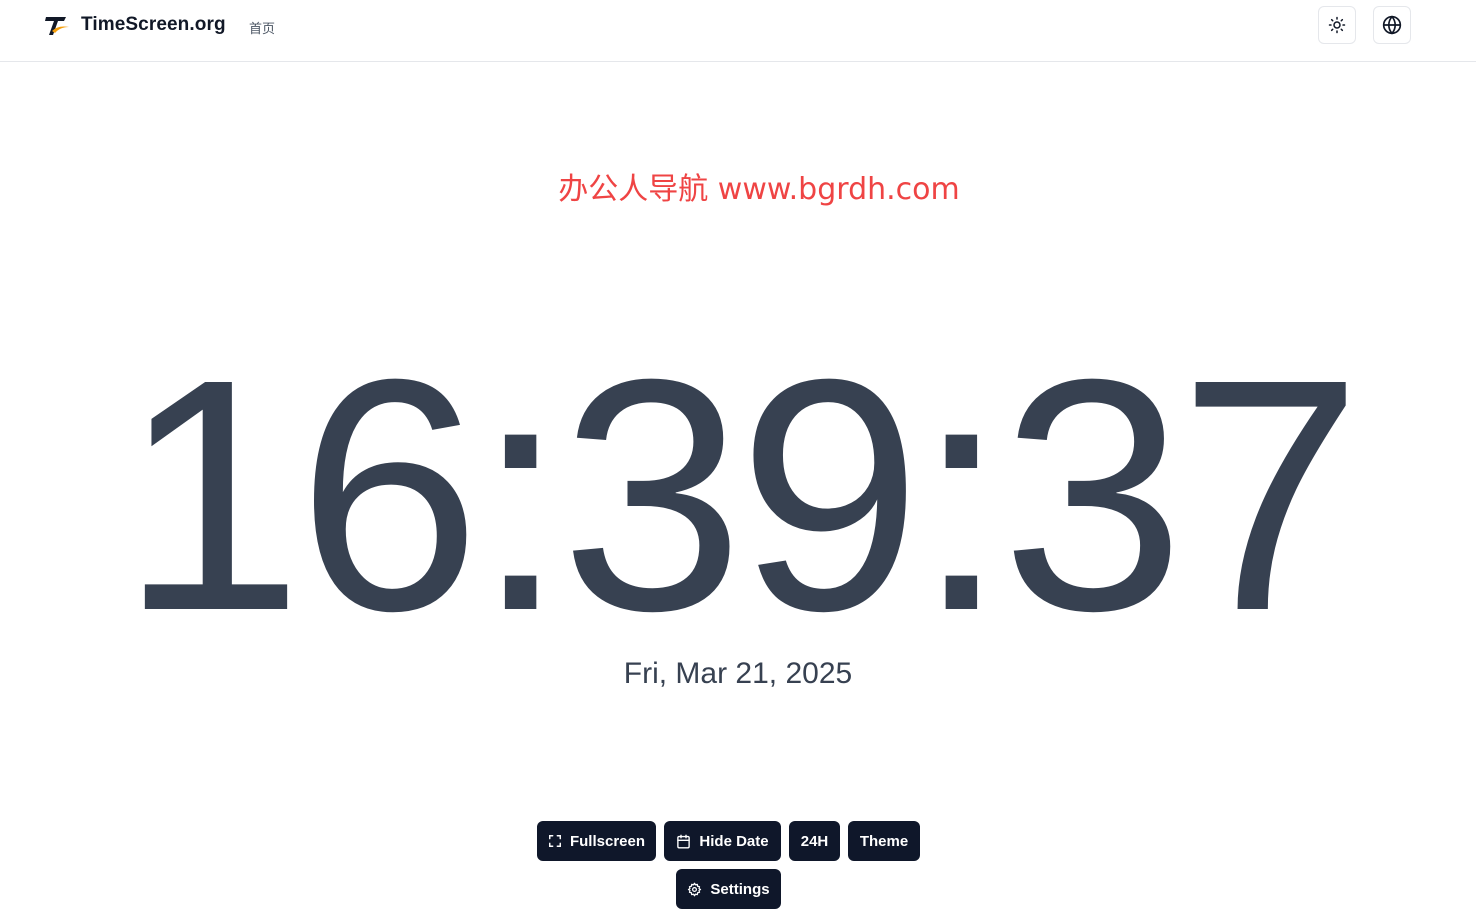 The height and width of the screenshot is (912, 1476). I want to click on fullscreen-button: Fullscreen, so click(596, 841).